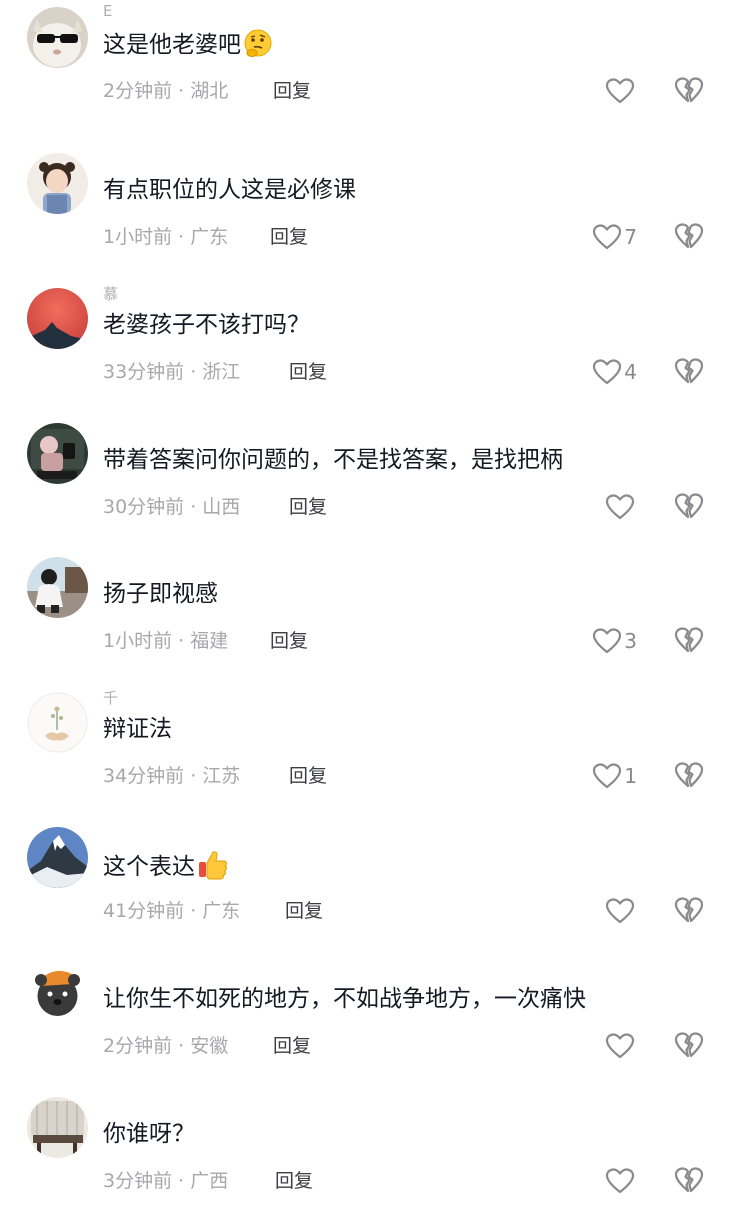  What do you see at coordinates (137, 729) in the screenshot?
I see `comment-text: 辩证法` at bounding box center [137, 729].